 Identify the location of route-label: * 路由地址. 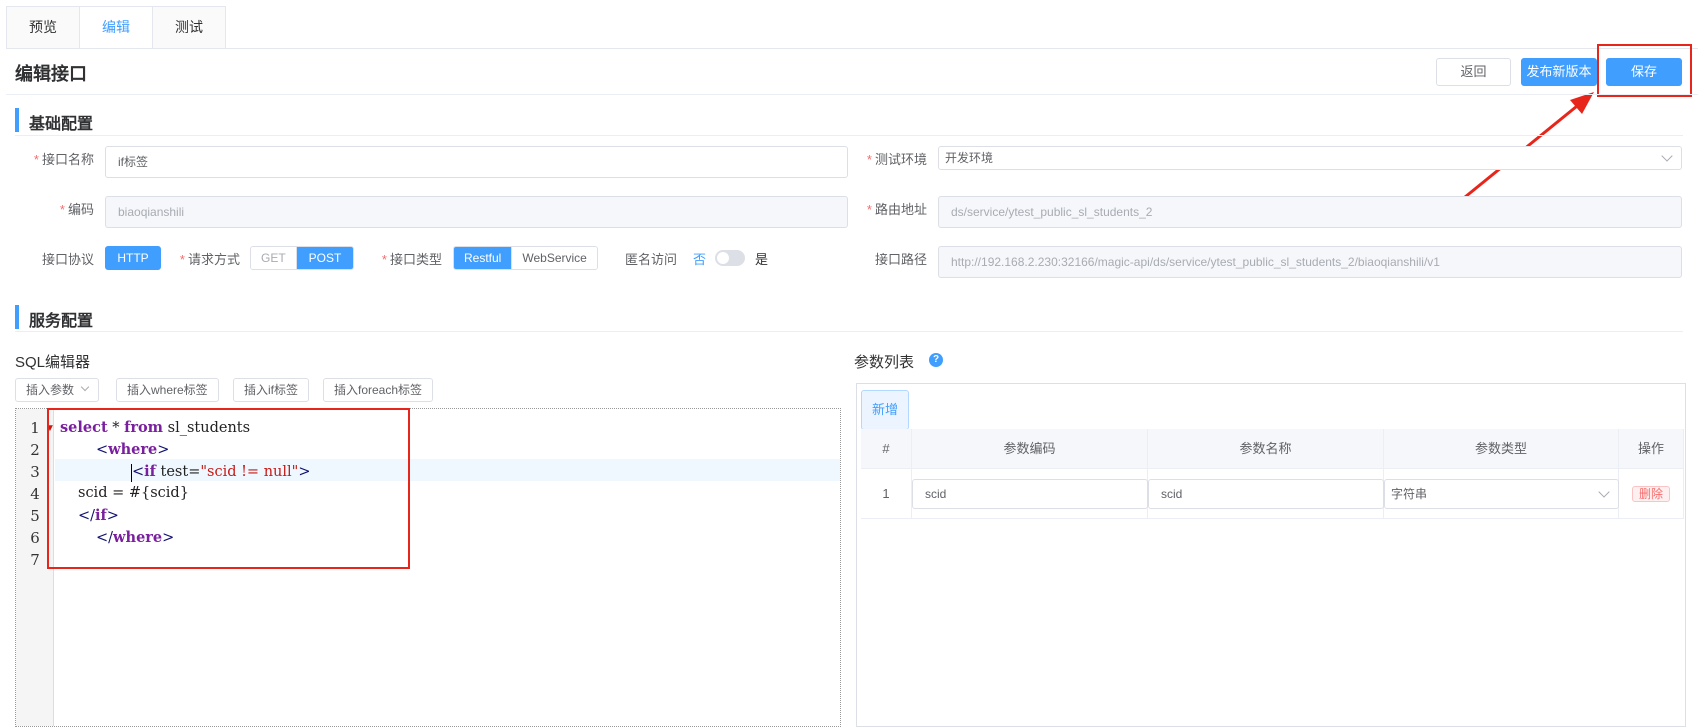
(896, 209).